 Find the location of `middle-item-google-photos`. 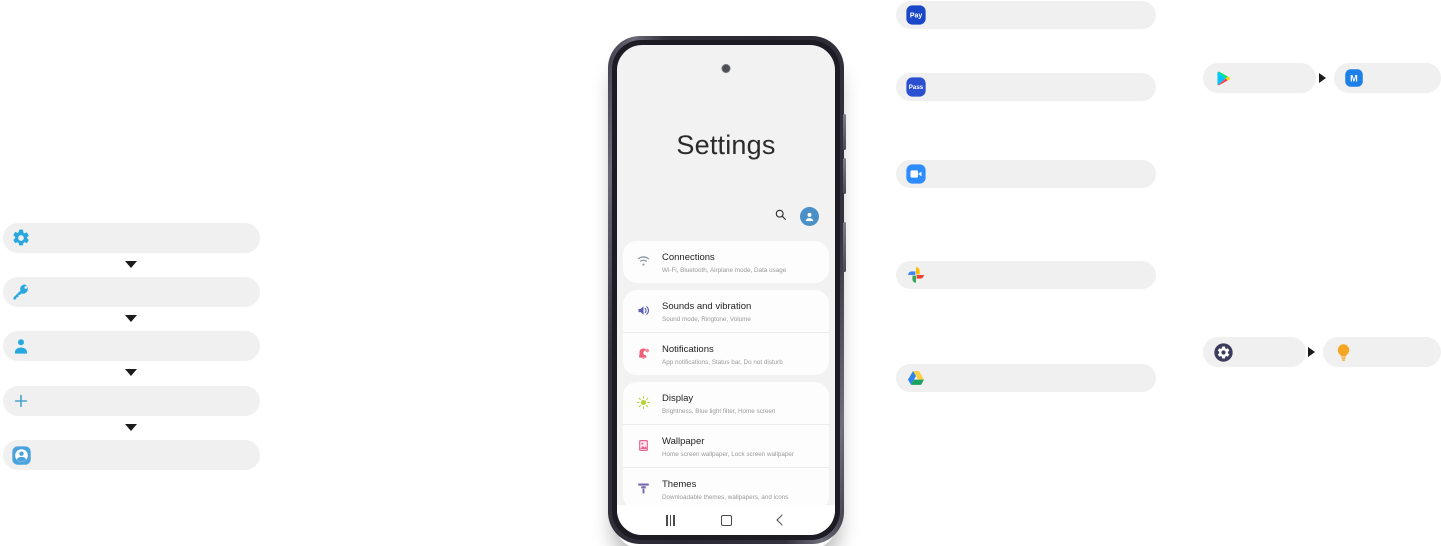

middle-item-google-photos is located at coordinates (1026, 275).